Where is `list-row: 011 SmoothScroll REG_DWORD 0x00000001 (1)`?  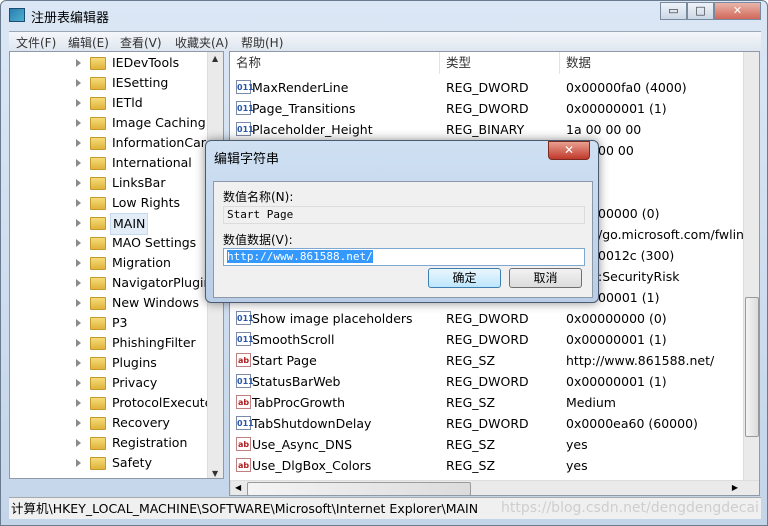
list-row: 011 SmoothScroll REG_DWORD 0x00000001 (1) is located at coordinates (490, 339).